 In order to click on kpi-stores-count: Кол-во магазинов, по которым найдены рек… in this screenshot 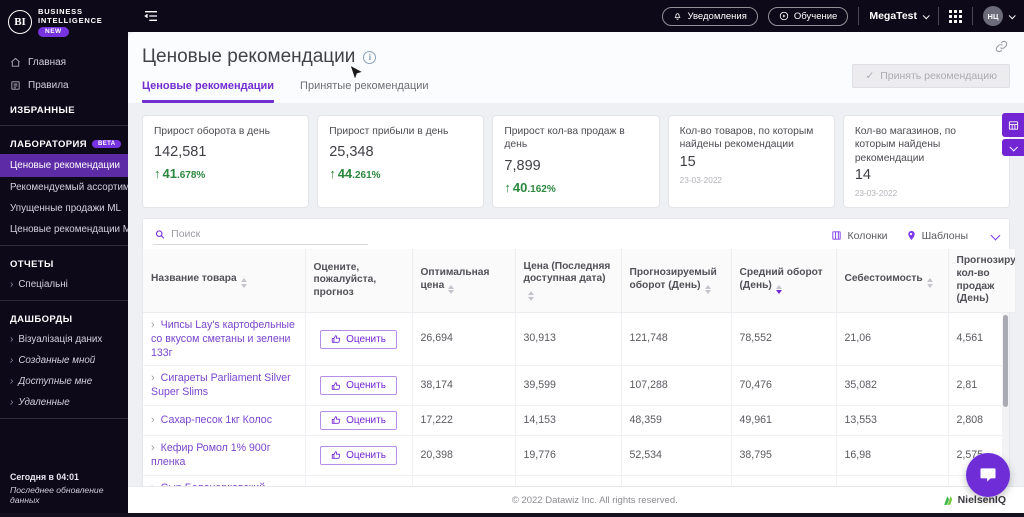, I will do `click(926, 162)`.